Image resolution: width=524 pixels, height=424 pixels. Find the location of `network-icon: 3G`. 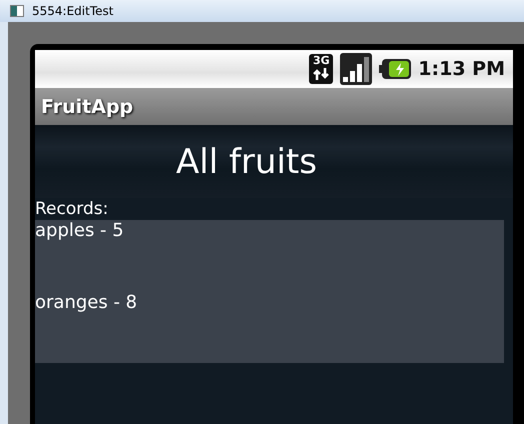

network-icon: 3G is located at coordinates (321, 69).